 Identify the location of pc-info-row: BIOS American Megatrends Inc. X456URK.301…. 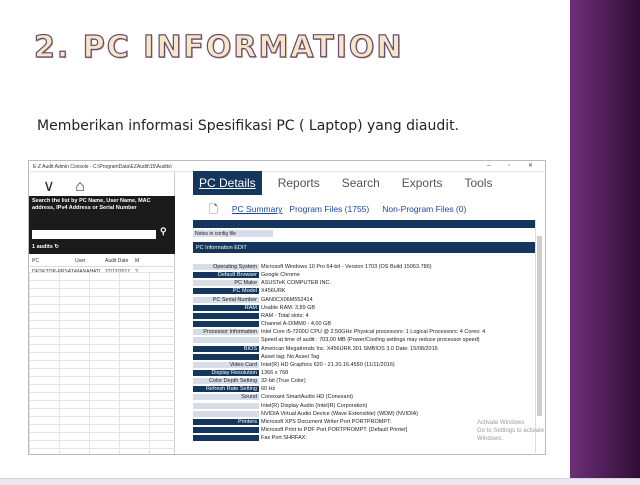
(364, 348).